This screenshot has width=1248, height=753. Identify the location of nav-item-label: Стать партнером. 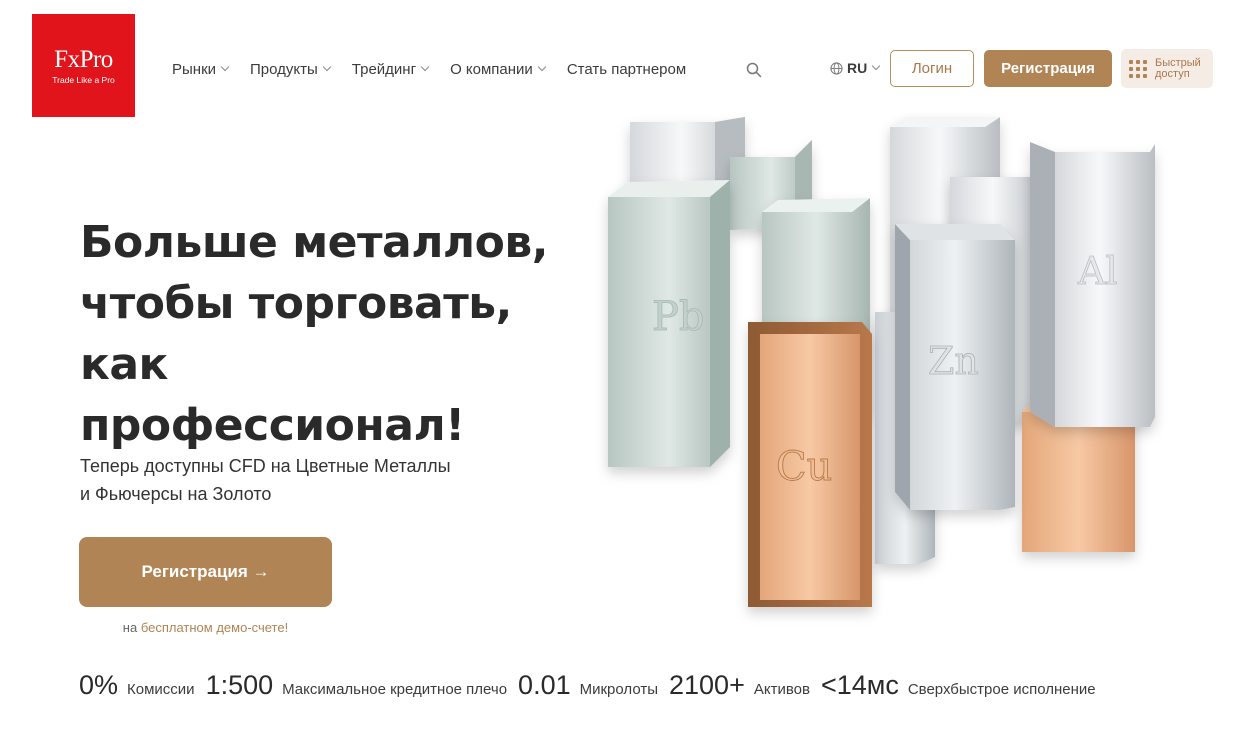
(626, 69).